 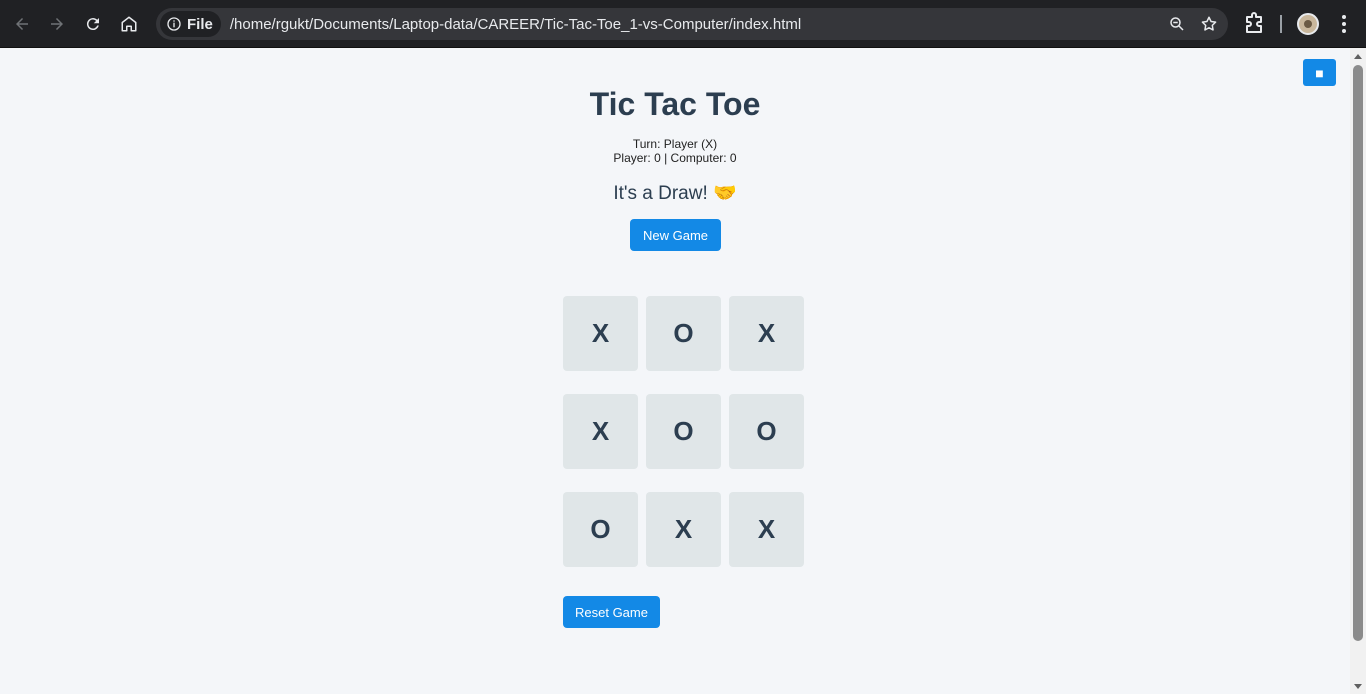 I want to click on reset-game-button: Reset Game, so click(x=611, y=612).